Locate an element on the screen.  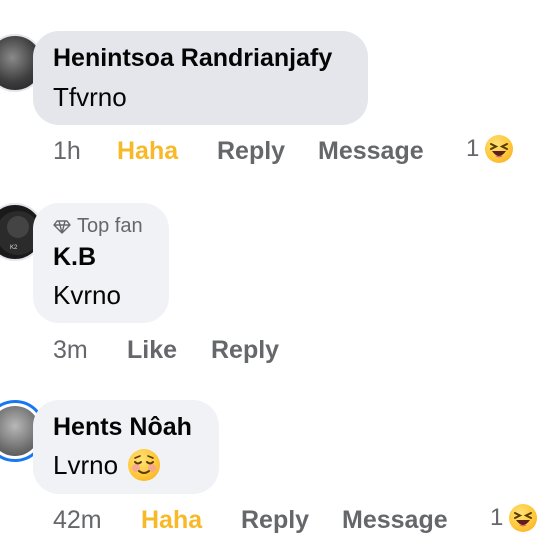
top-fan-badge: Top fan is located at coordinates (98, 226).